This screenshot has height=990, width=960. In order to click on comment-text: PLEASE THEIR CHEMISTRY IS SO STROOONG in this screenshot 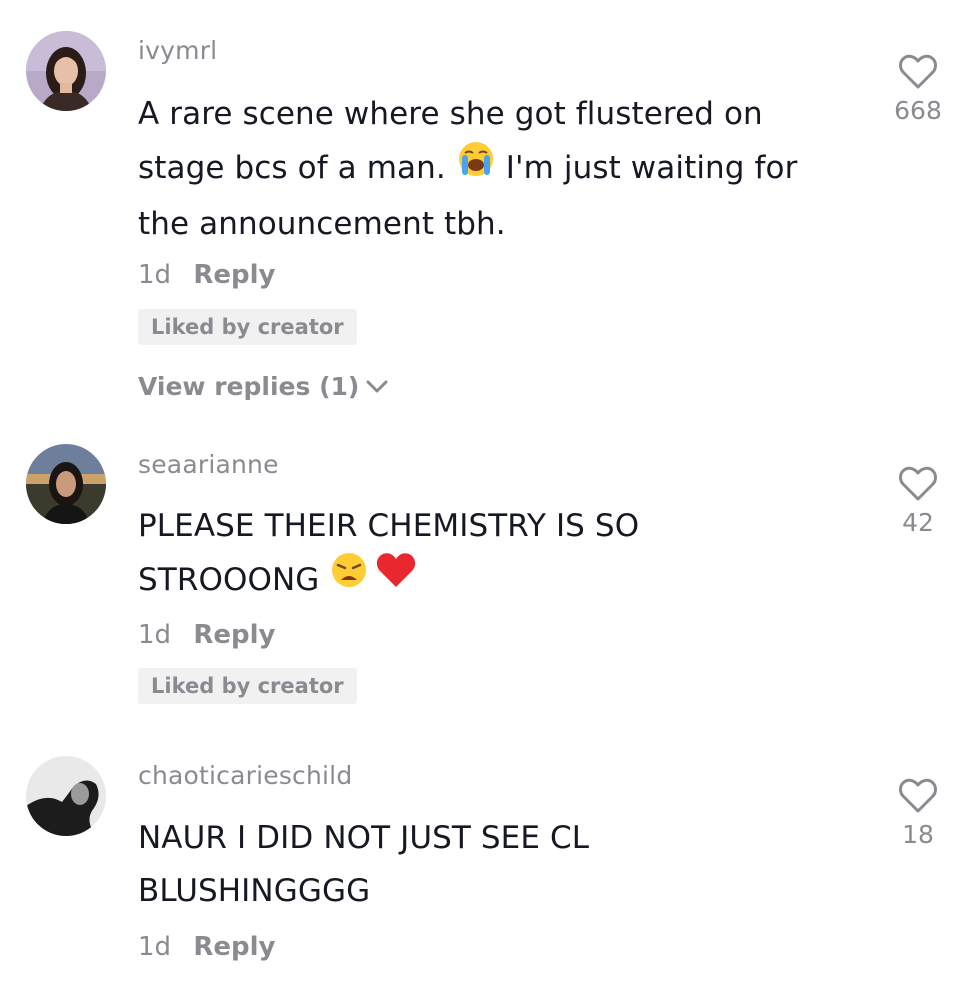, I will do `click(488, 555)`.